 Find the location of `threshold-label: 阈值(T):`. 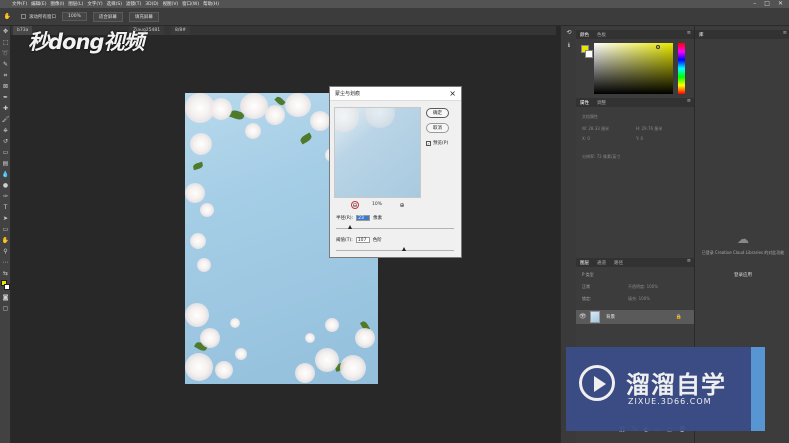

threshold-label: 阈值(T): is located at coordinates (344, 240).